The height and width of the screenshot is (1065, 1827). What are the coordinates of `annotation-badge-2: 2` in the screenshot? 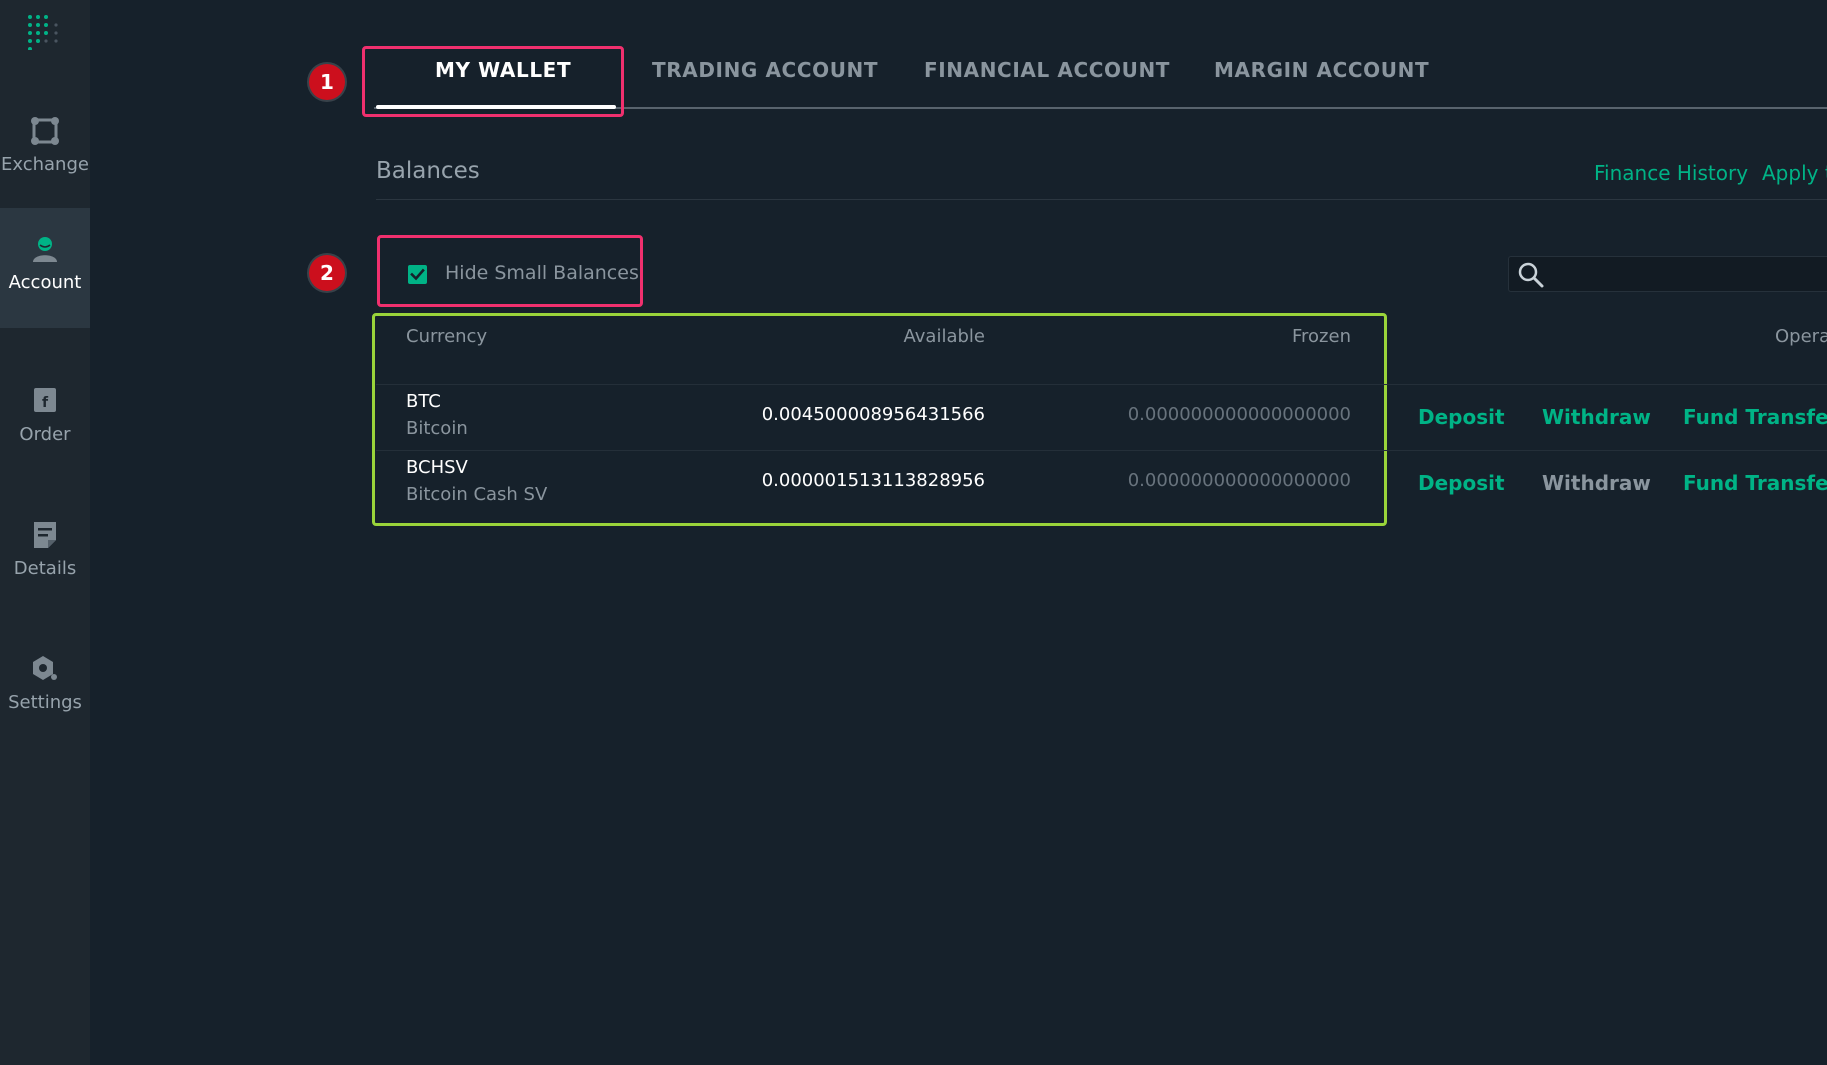 It's located at (327, 273).